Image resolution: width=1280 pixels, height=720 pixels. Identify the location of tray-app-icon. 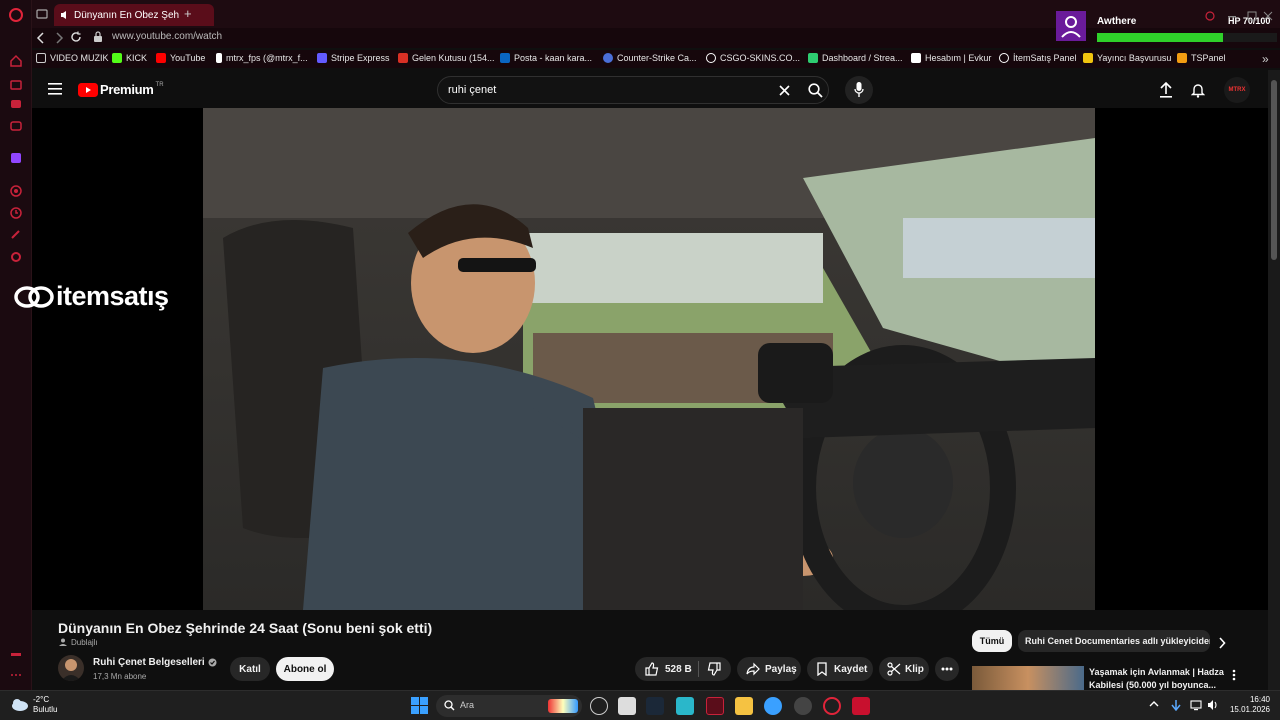
(1176, 705).